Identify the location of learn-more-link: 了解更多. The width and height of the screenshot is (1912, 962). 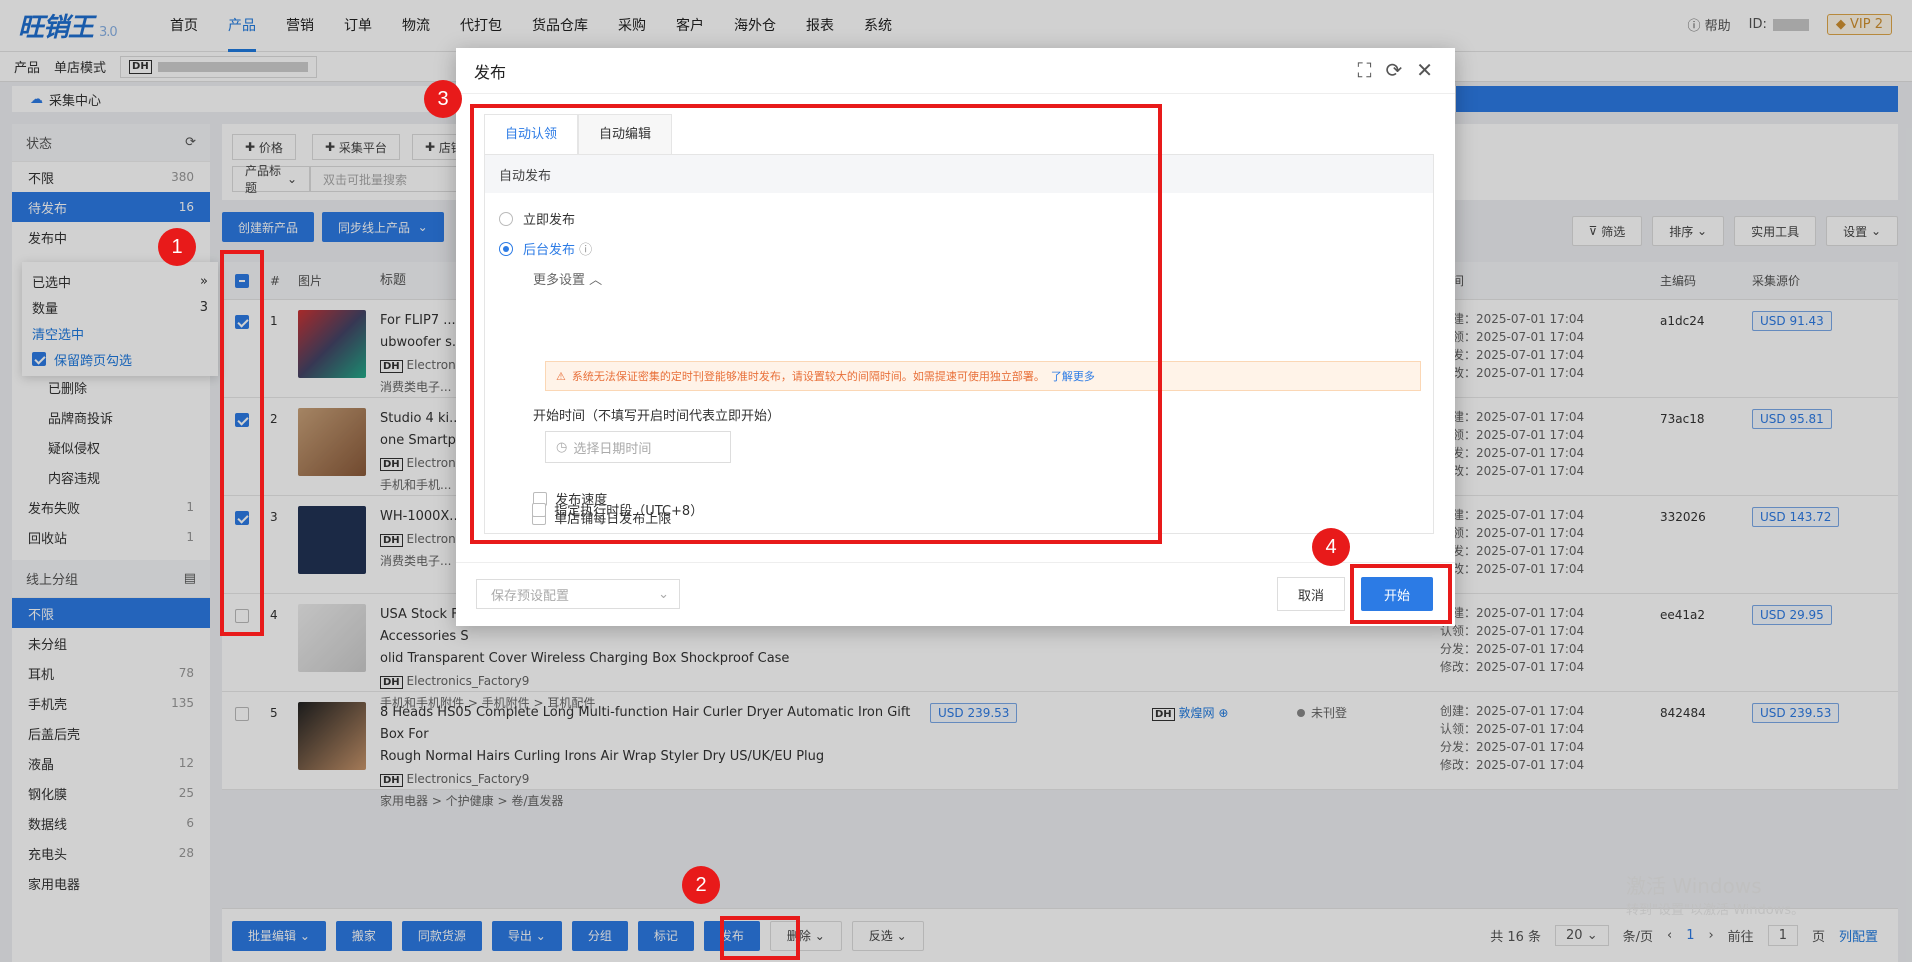
(1073, 376).